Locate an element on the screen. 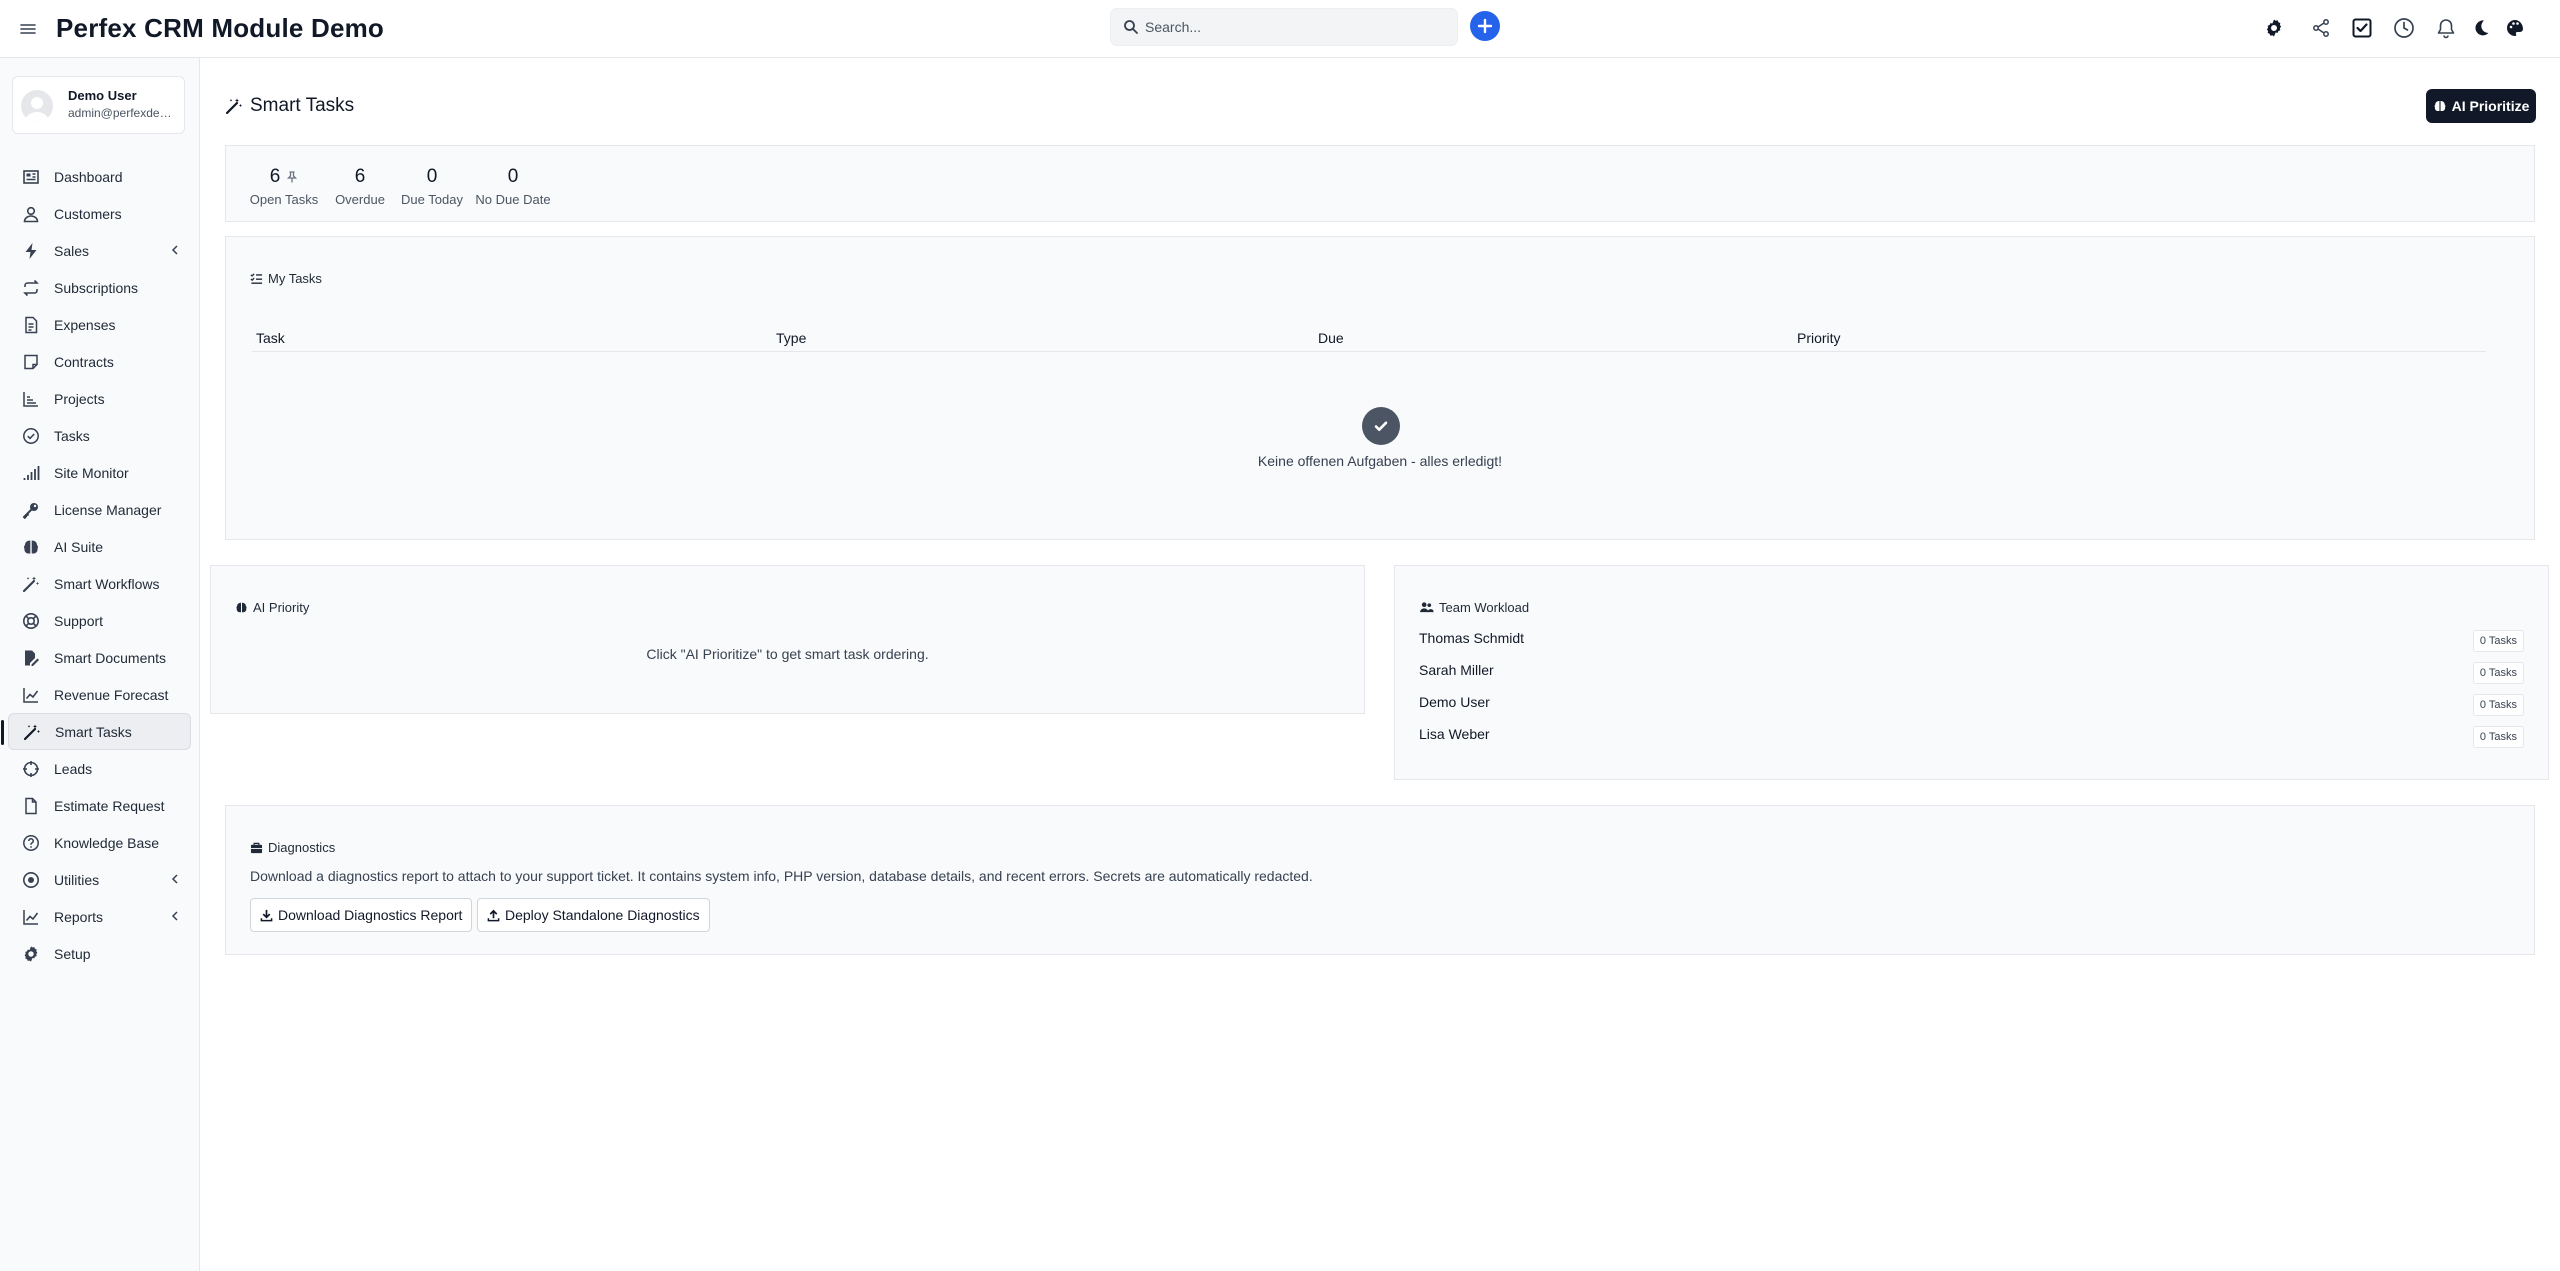 This screenshot has height=1271, width=2560. ai-prioritize-button: AI Prioritize is located at coordinates (2481, 106).